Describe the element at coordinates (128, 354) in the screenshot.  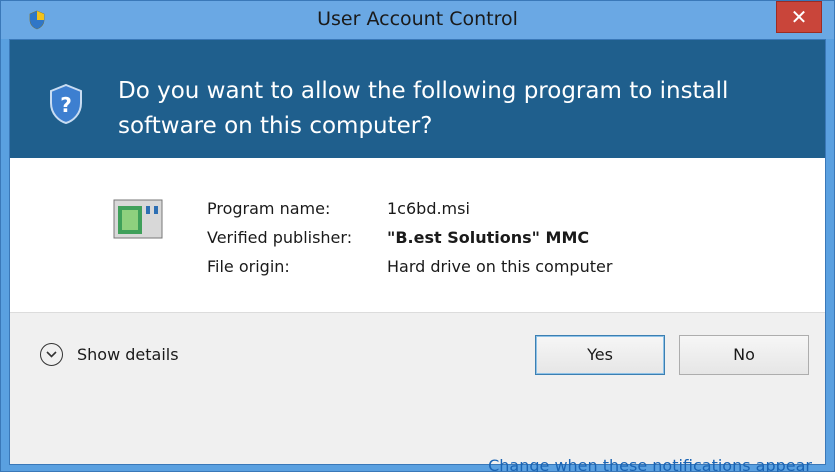
I see `show-details-label: Show details` at that location.